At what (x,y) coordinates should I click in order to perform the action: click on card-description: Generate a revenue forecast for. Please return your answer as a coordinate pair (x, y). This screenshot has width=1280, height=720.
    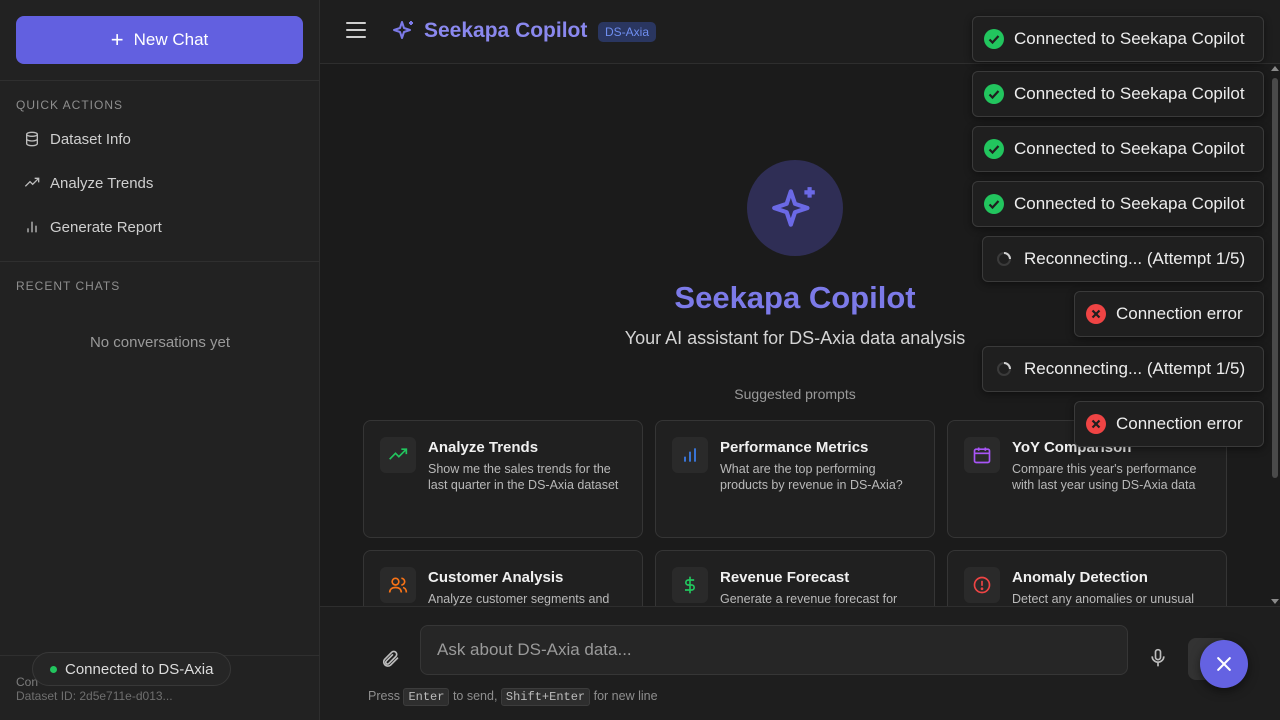
    Looking at the image, I should click on (809, 599).